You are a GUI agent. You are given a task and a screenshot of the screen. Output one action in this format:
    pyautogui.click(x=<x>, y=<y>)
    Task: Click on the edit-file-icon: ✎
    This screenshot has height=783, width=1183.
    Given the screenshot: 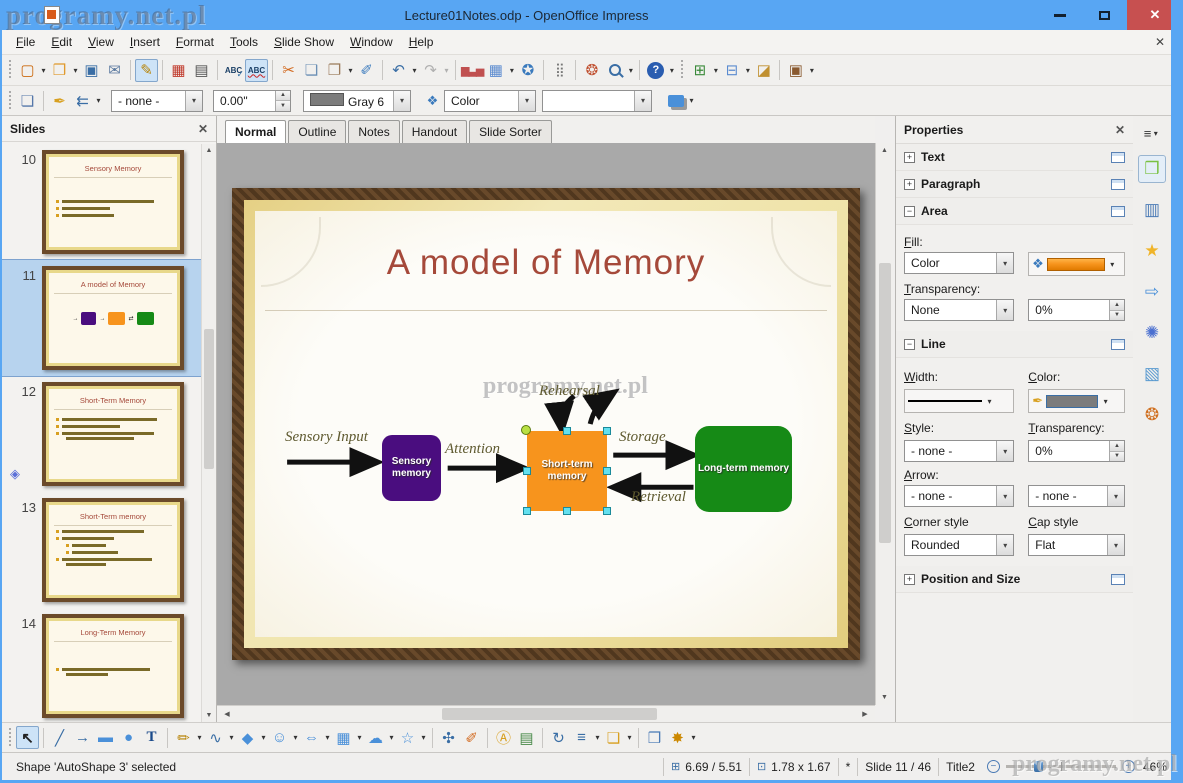 What is the action you would take?
    pyautogui.click(x=146, y=70)
    